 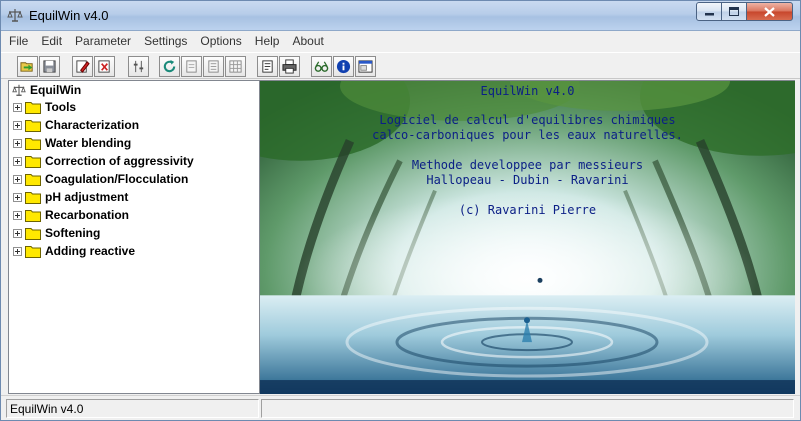 I want to click on grid-icon, so click(x=235, y=66).